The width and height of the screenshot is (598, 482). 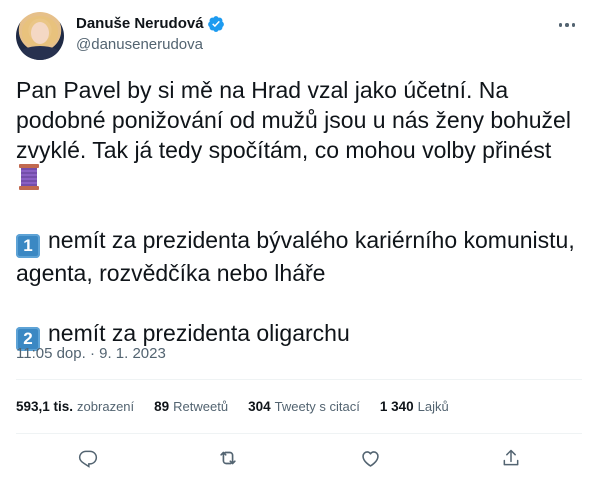 I want to click on reply-button, so click(x=88, y=458).